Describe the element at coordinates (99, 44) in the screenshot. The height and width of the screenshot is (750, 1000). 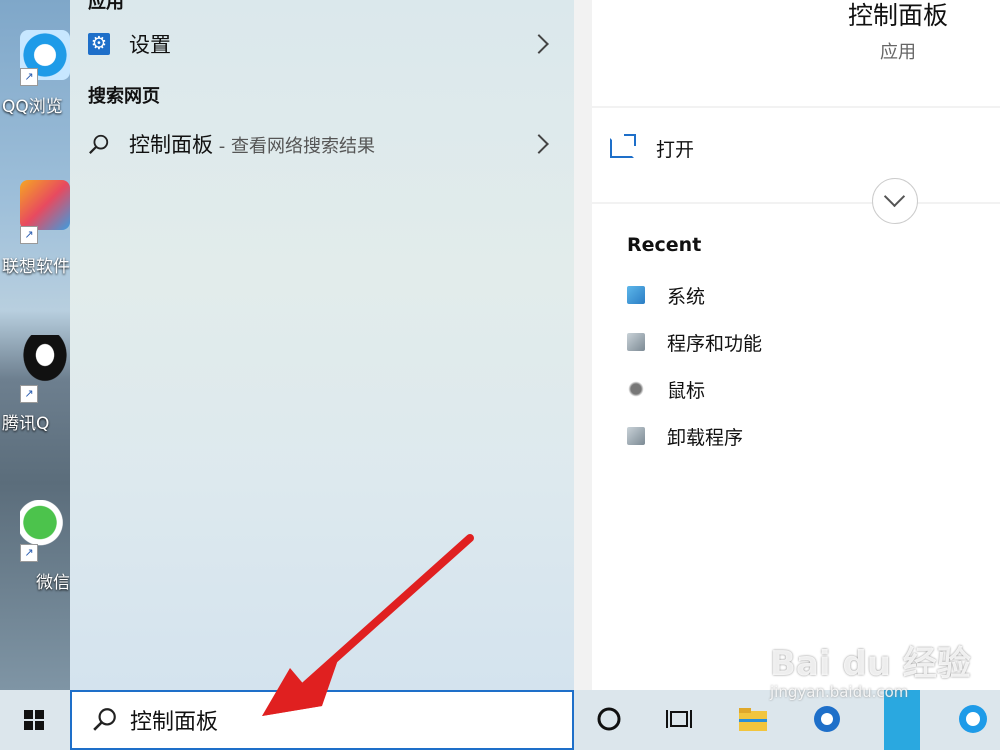
I see `gear-icon: ⚙` at that location.